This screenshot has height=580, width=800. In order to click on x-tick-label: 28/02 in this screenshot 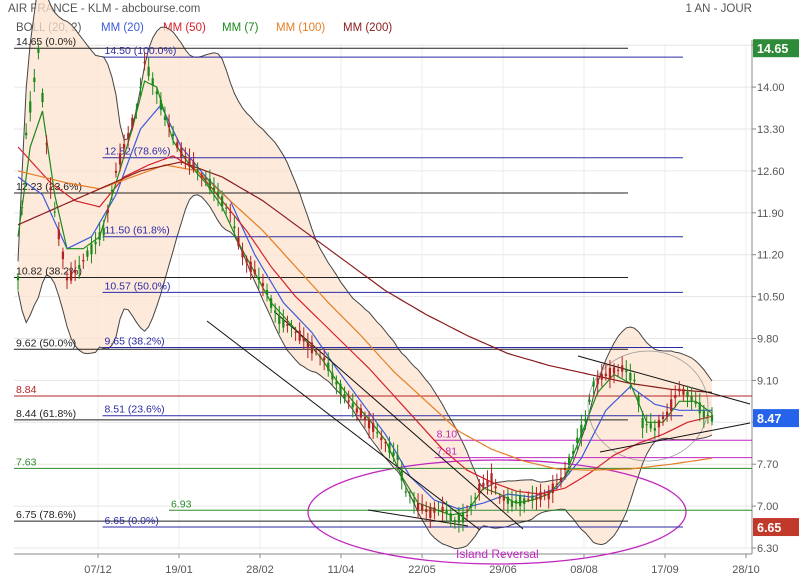, I will do `click(260, 570)`.